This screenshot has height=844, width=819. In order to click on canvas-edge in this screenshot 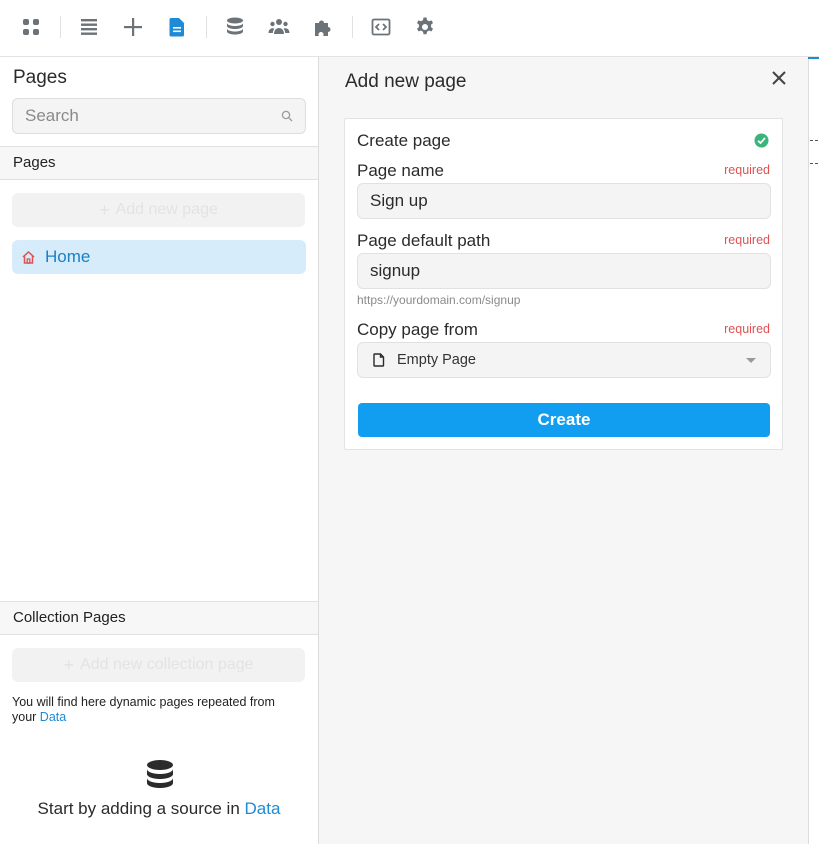, I will do `click(813, 450)`.